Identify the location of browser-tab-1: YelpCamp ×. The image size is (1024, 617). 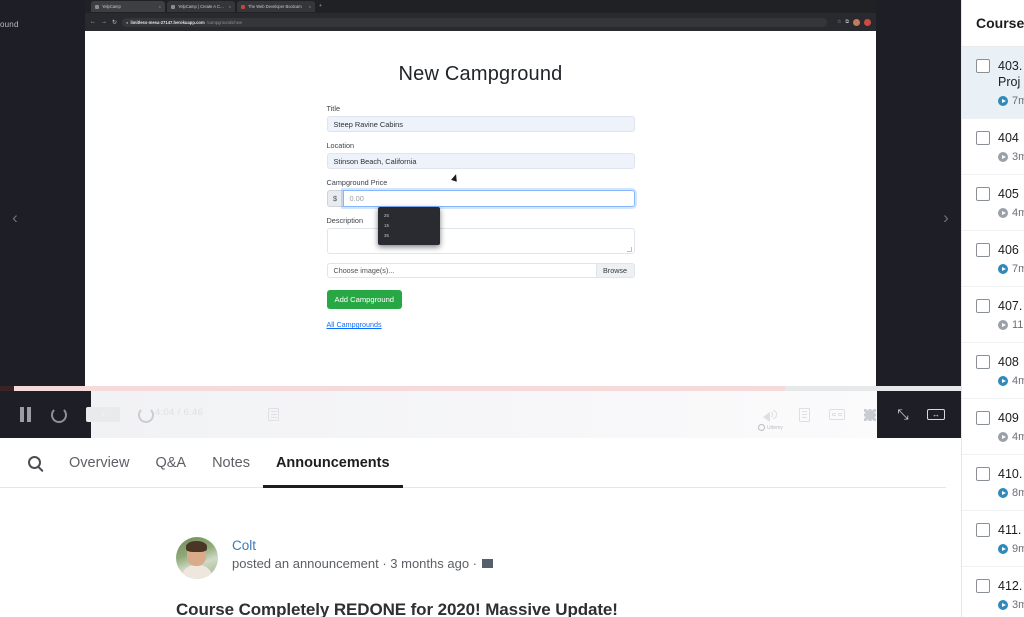
(128, 6).